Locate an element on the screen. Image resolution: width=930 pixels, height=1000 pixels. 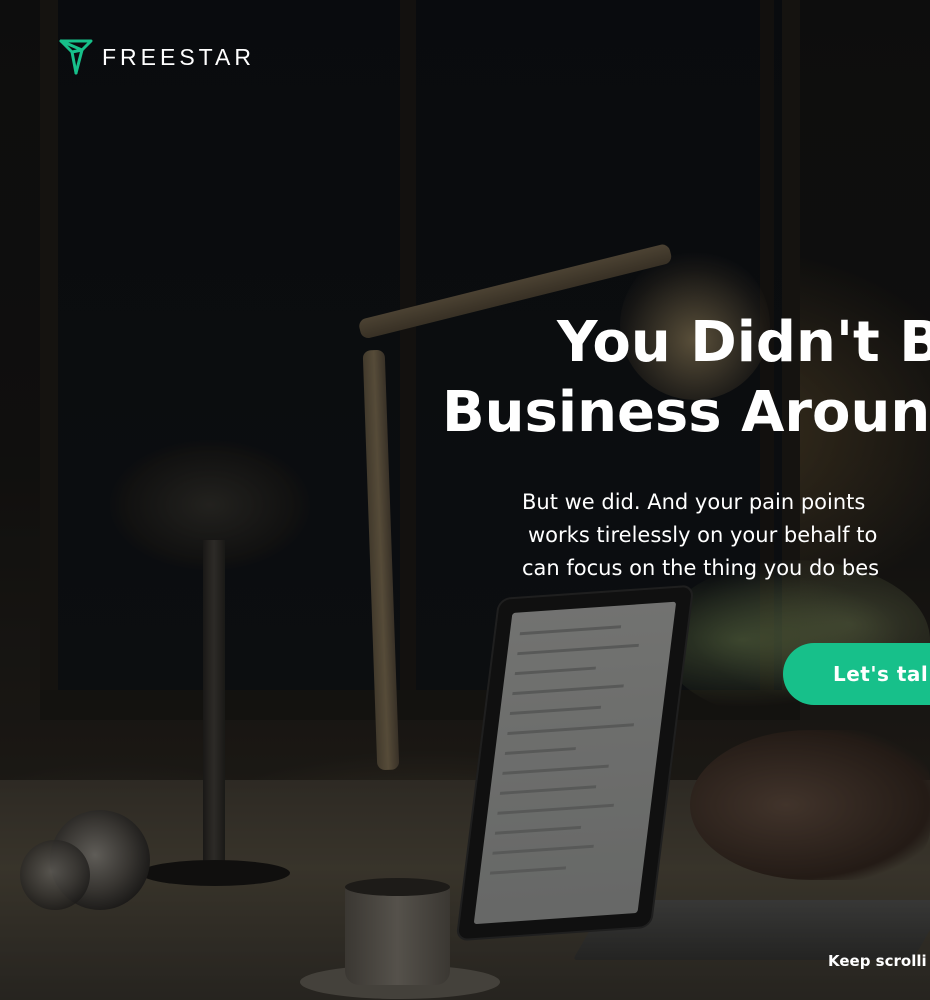
hero-headline-line: Business Around is located at coordinates (686, 412).